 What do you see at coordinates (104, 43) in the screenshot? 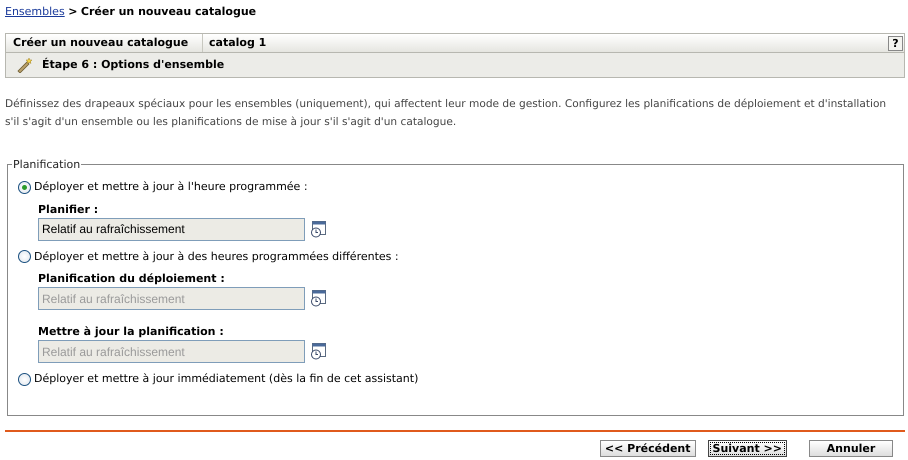
I see `wizard-title: Créer un nouveau catalogue` at bounding box center [104, 43].